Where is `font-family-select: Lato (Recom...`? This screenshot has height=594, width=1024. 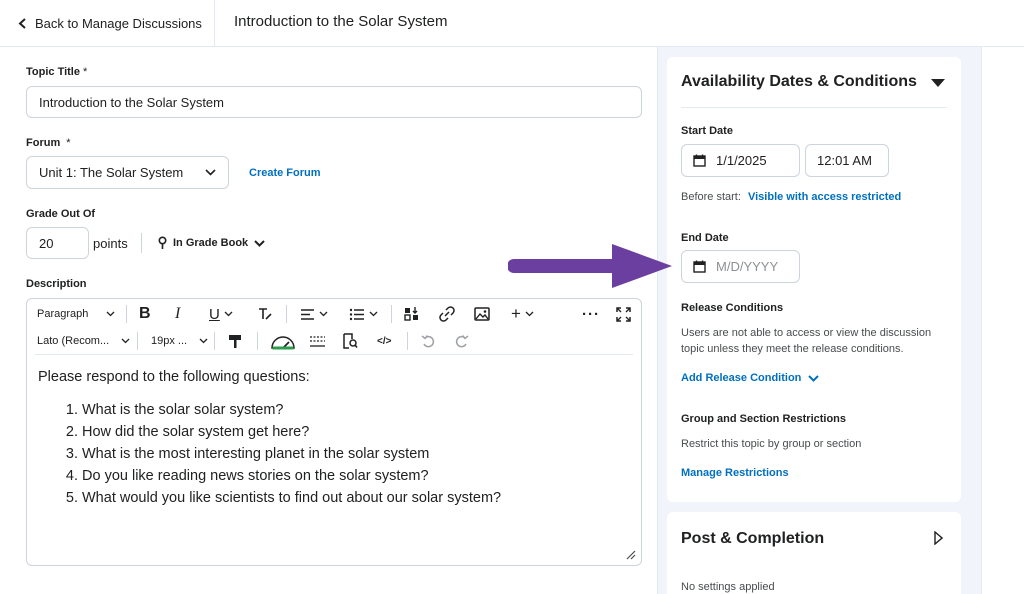 font-family-select: Lato (Recom... is located at coordinates (83, 341).